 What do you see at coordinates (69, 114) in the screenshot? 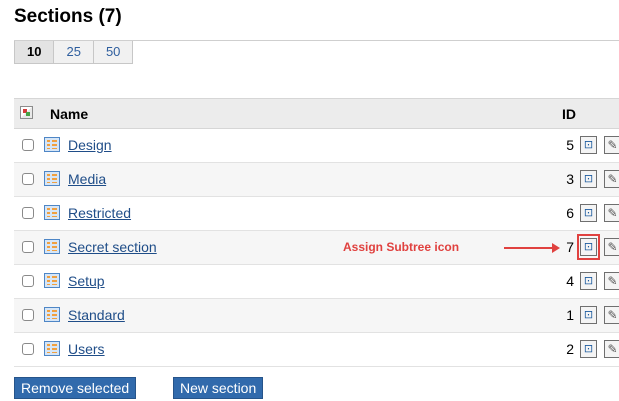
I see `column-header-name: Name` at bounding box center [69, 114].